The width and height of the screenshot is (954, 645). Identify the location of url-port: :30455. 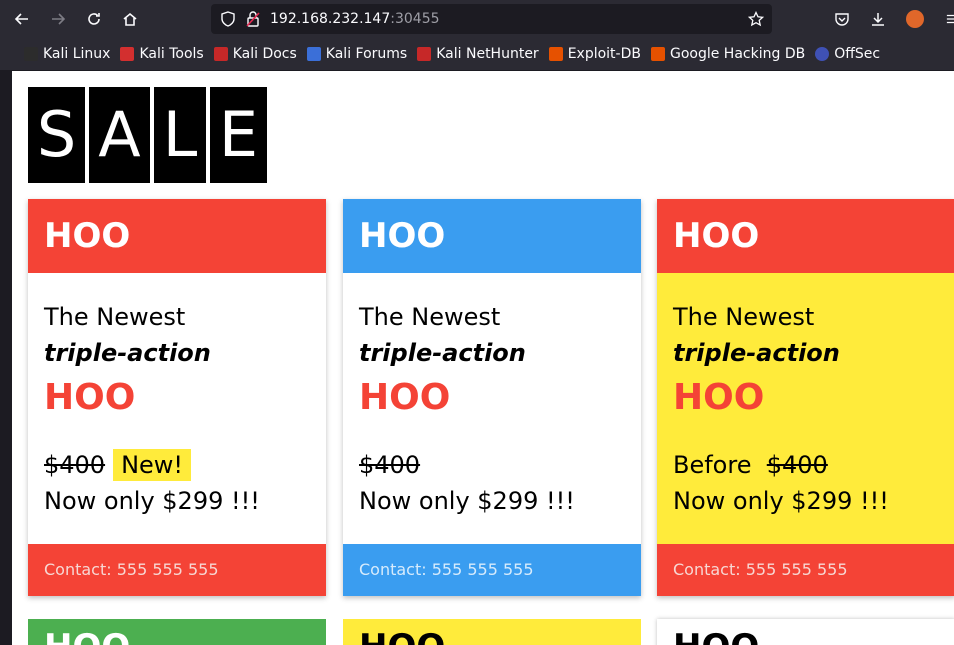
(415, 19).